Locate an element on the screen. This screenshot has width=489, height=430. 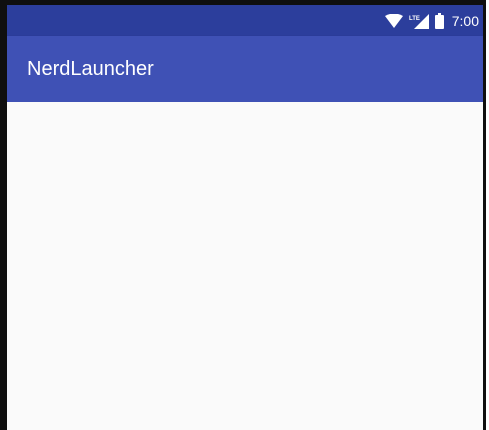
status-clock: 7:00 is located at coordinates (465, 20).